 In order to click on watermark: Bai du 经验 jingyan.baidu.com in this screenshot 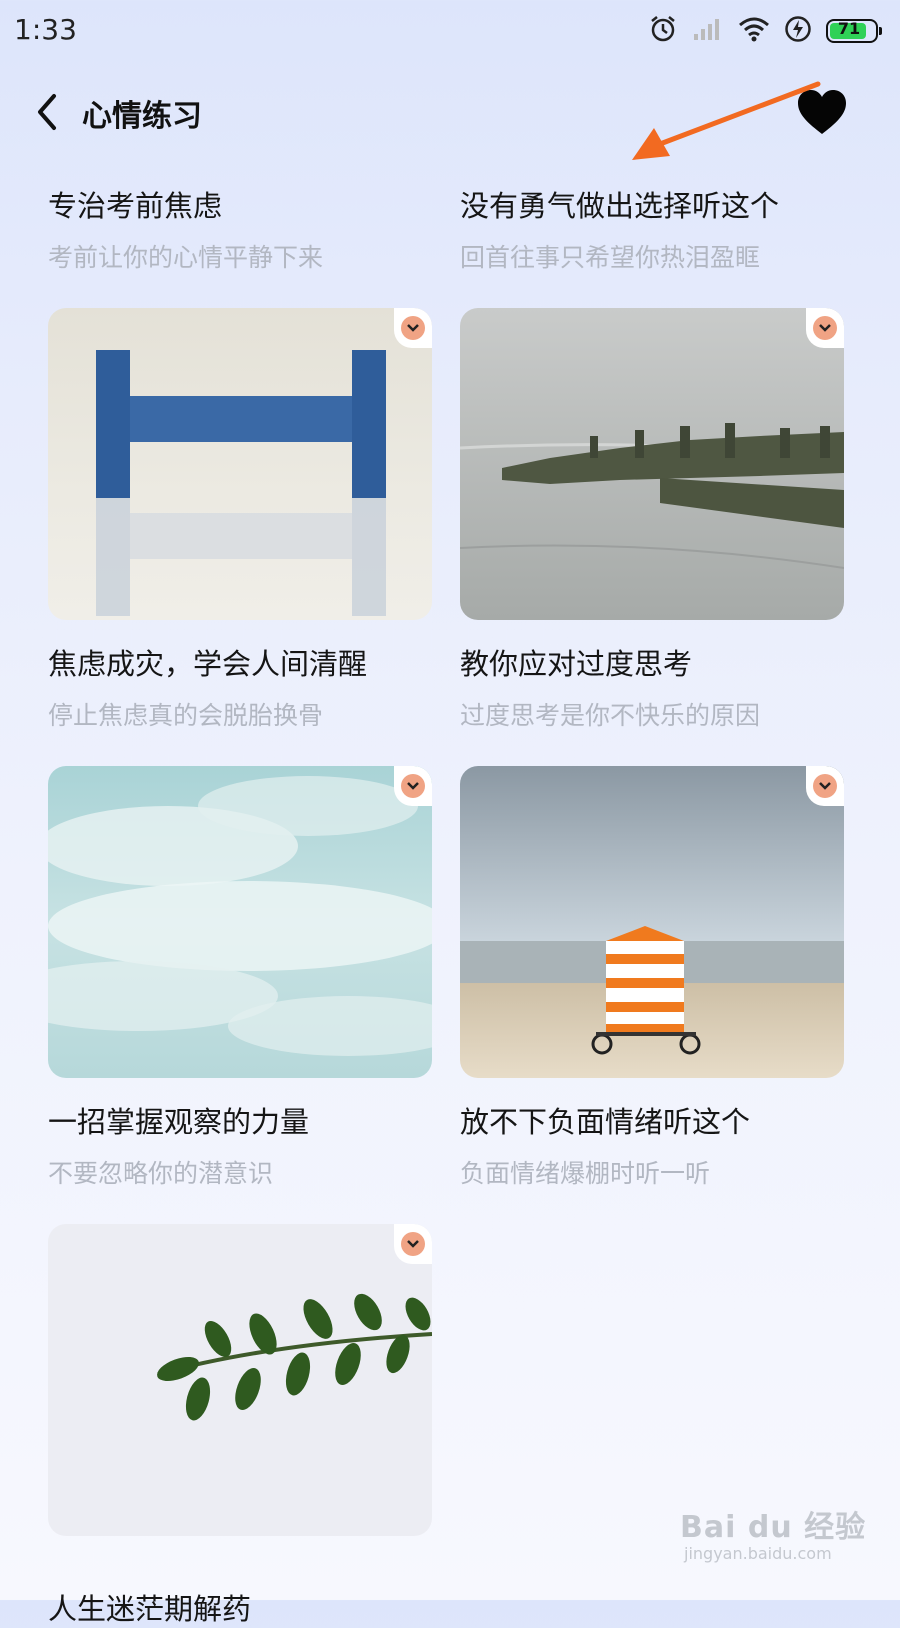, I will do `click(780, 1537)`.